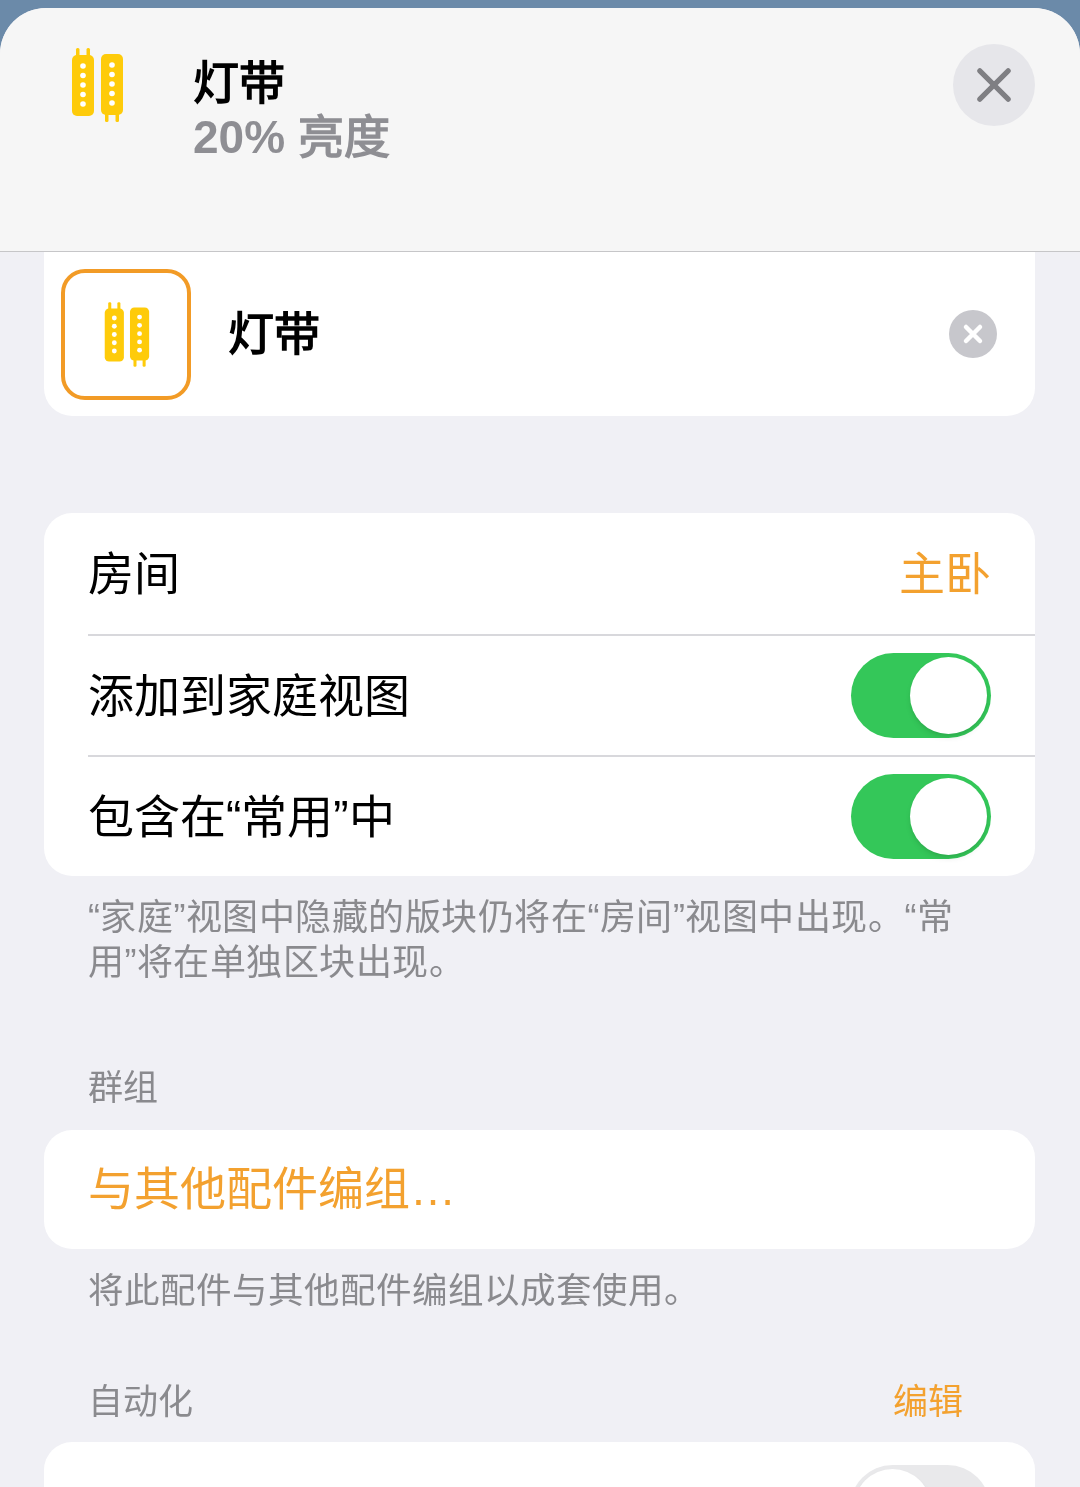 The image size is (1080, 1487). I want to click on section-header: 自动化, so click(140, 1402).